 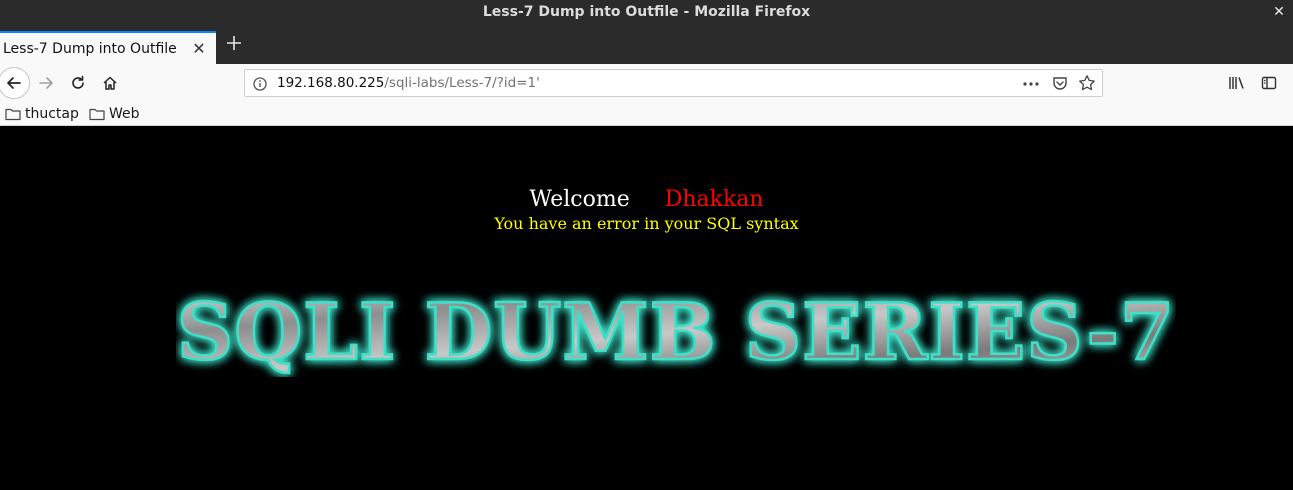 I want to click on plus-icon, so click(x=234, y=43).